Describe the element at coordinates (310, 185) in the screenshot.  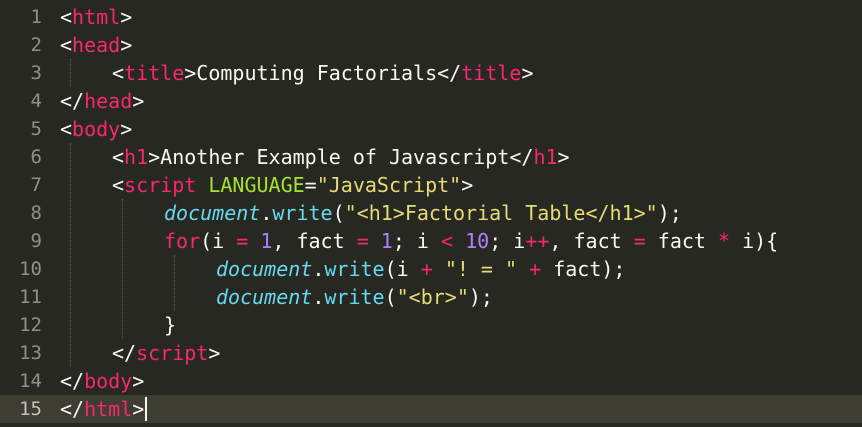
I see `code-punctuation: =` at that location.